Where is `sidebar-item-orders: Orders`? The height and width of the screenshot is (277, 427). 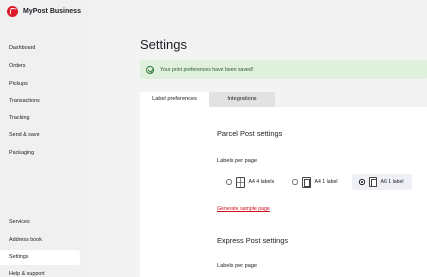
sidebar-item-orders: Orders is located at coordinates (40, 66).